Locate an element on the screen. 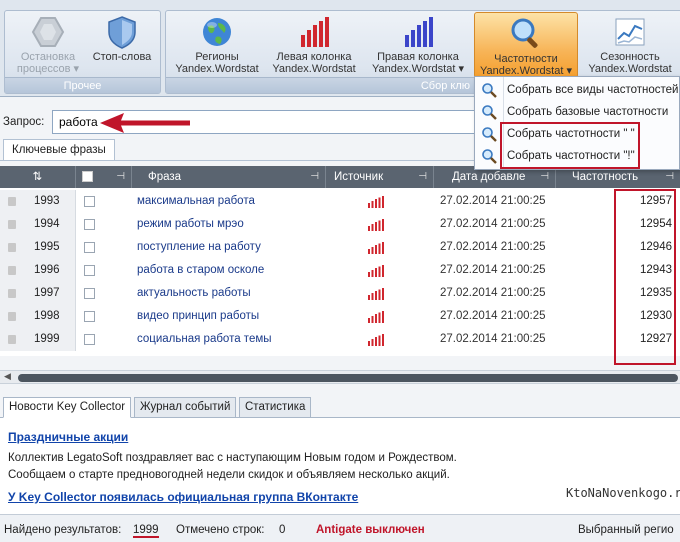 This screenshot has width=680, height=542. horizontal-scrollbar: ◀ is located at coordinates (340, 377).